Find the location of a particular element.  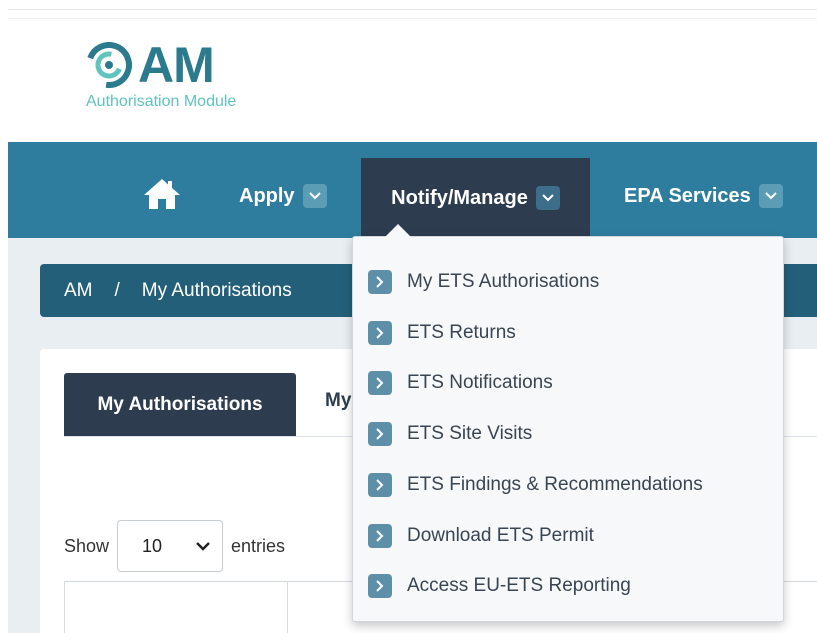

logo-swirl-icon is located at coordinates (109, 65).